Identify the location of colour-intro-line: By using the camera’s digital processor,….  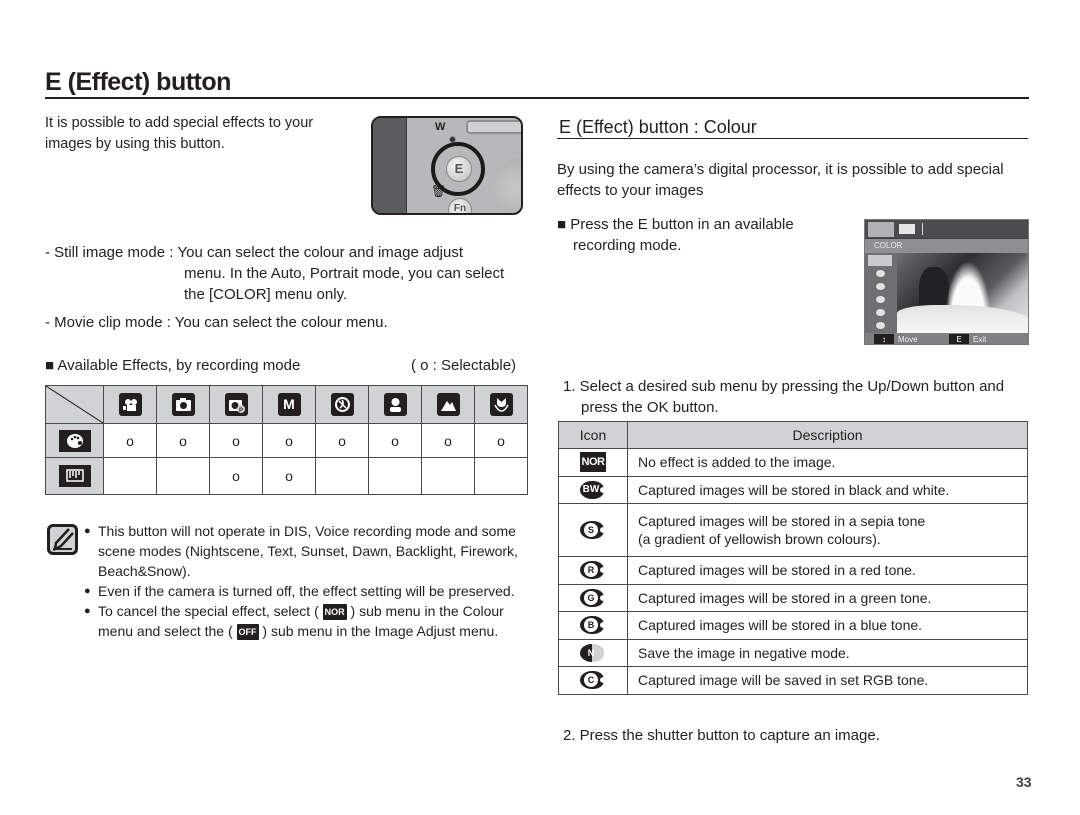
(780, 169).